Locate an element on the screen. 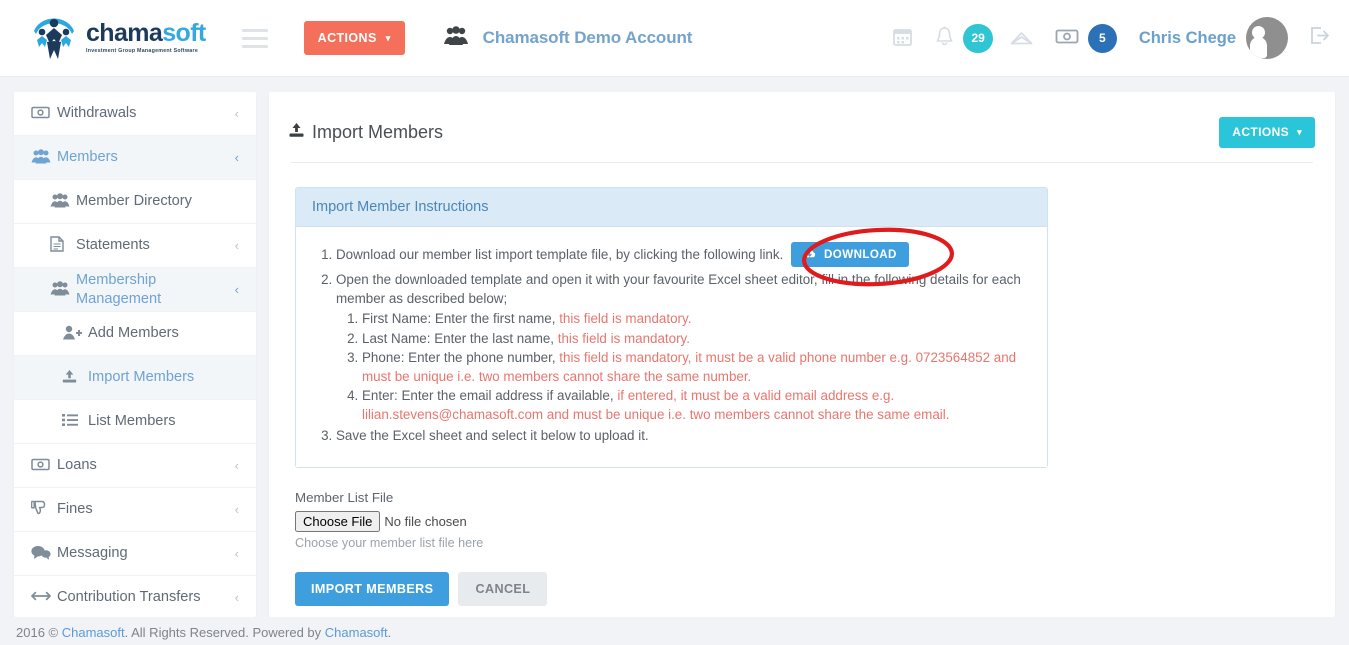 The image size is (1349, 645). logo-word-primary: chama is located at coordinates (124, 33).